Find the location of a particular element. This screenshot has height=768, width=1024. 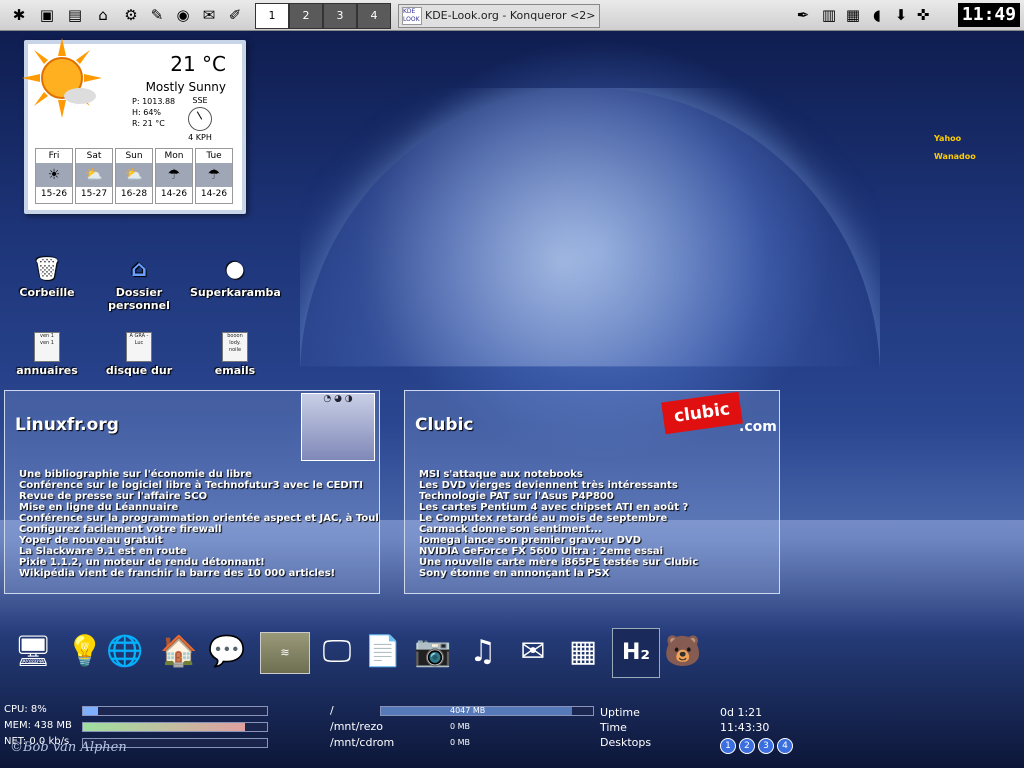

linuxfr-headline: Revue de presse sur l'affaire SCO is located at coordinates (199, 496).